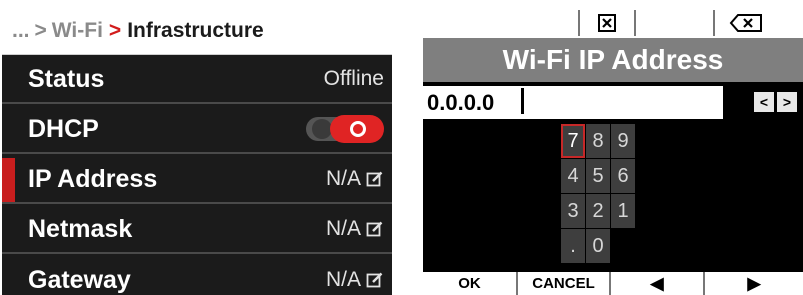 This screenshot has width=803, height=295. I want to click on key-8: 8, so click(598, 141).